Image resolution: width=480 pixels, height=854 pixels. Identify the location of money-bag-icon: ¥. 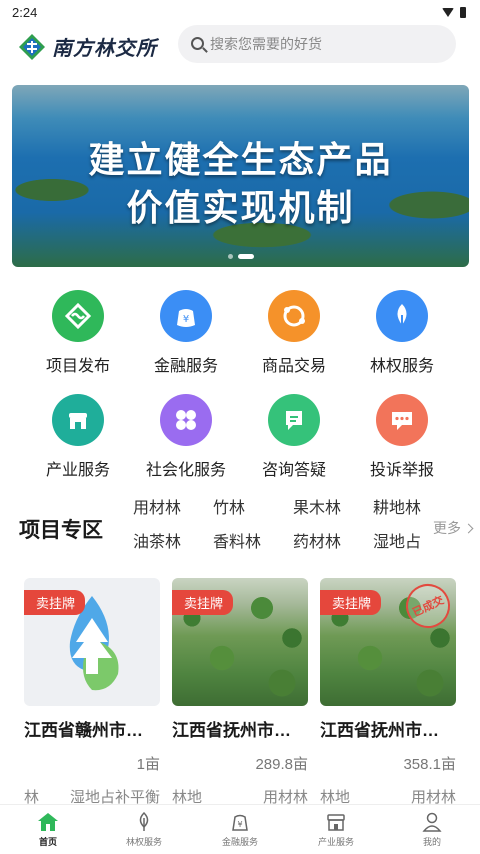
(240, 822).